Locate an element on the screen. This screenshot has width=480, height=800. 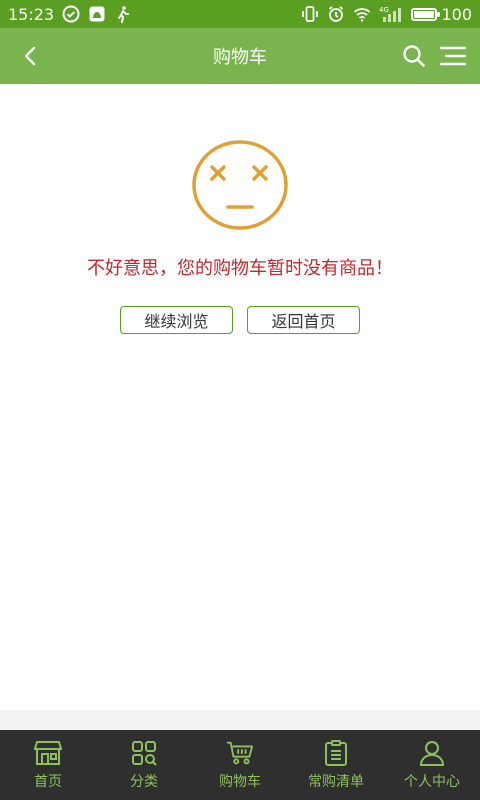
tab-cart-label: 购物车 is located at coordinates (240, 782).